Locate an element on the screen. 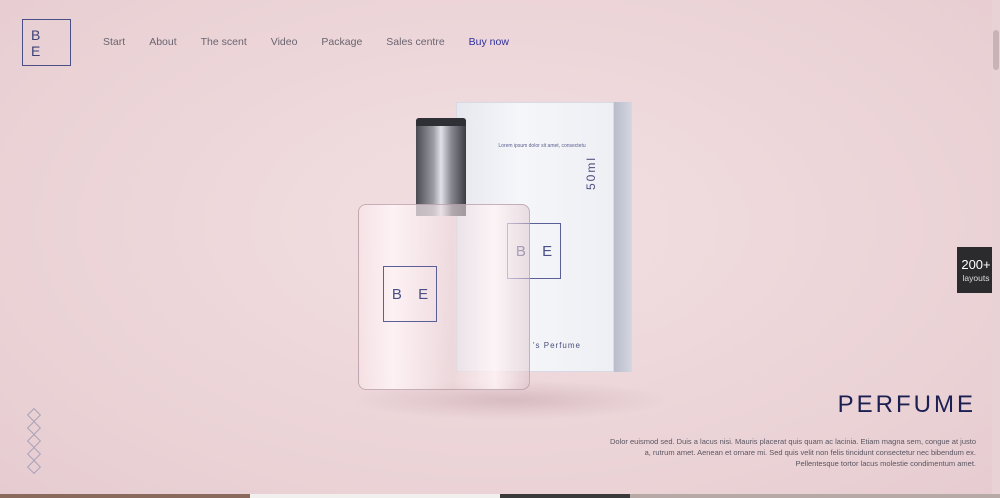 This screenshot has width=1000, height=498. nav-start: Start is located at coordinates (114, 42).